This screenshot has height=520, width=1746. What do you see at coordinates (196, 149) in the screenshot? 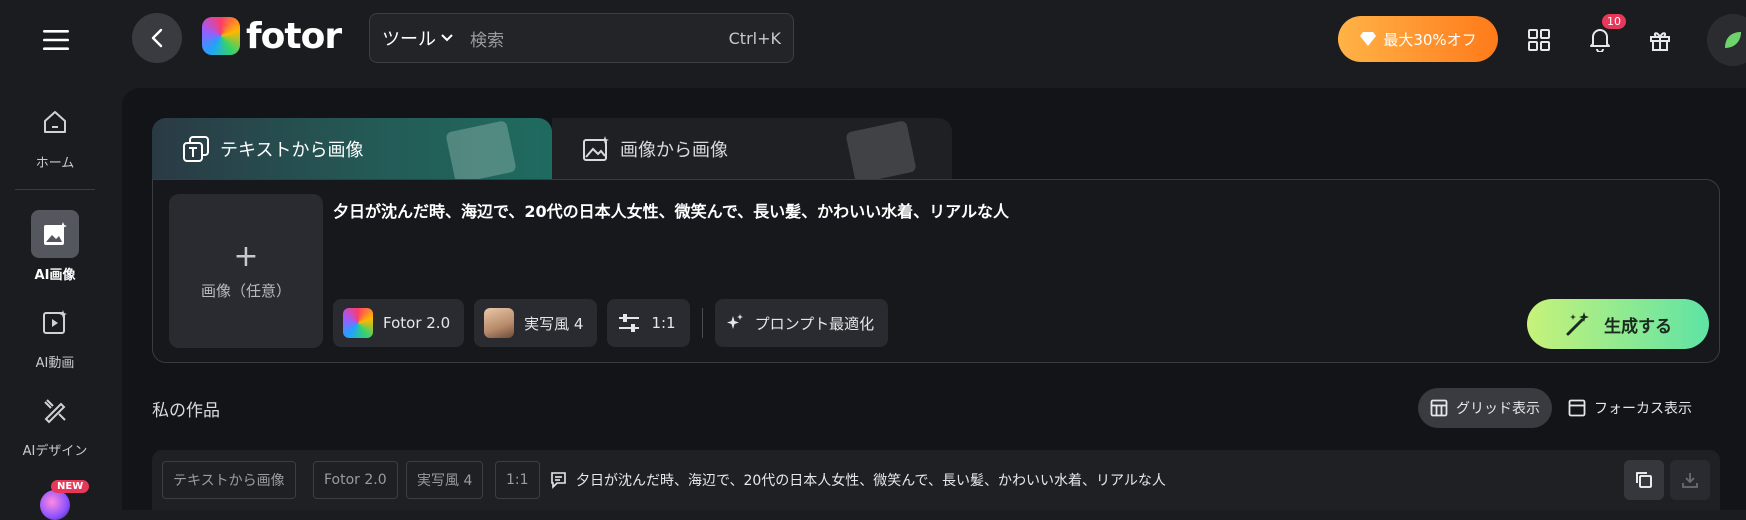
I see `text-to-image-icon` at bounding box center [196, 149].